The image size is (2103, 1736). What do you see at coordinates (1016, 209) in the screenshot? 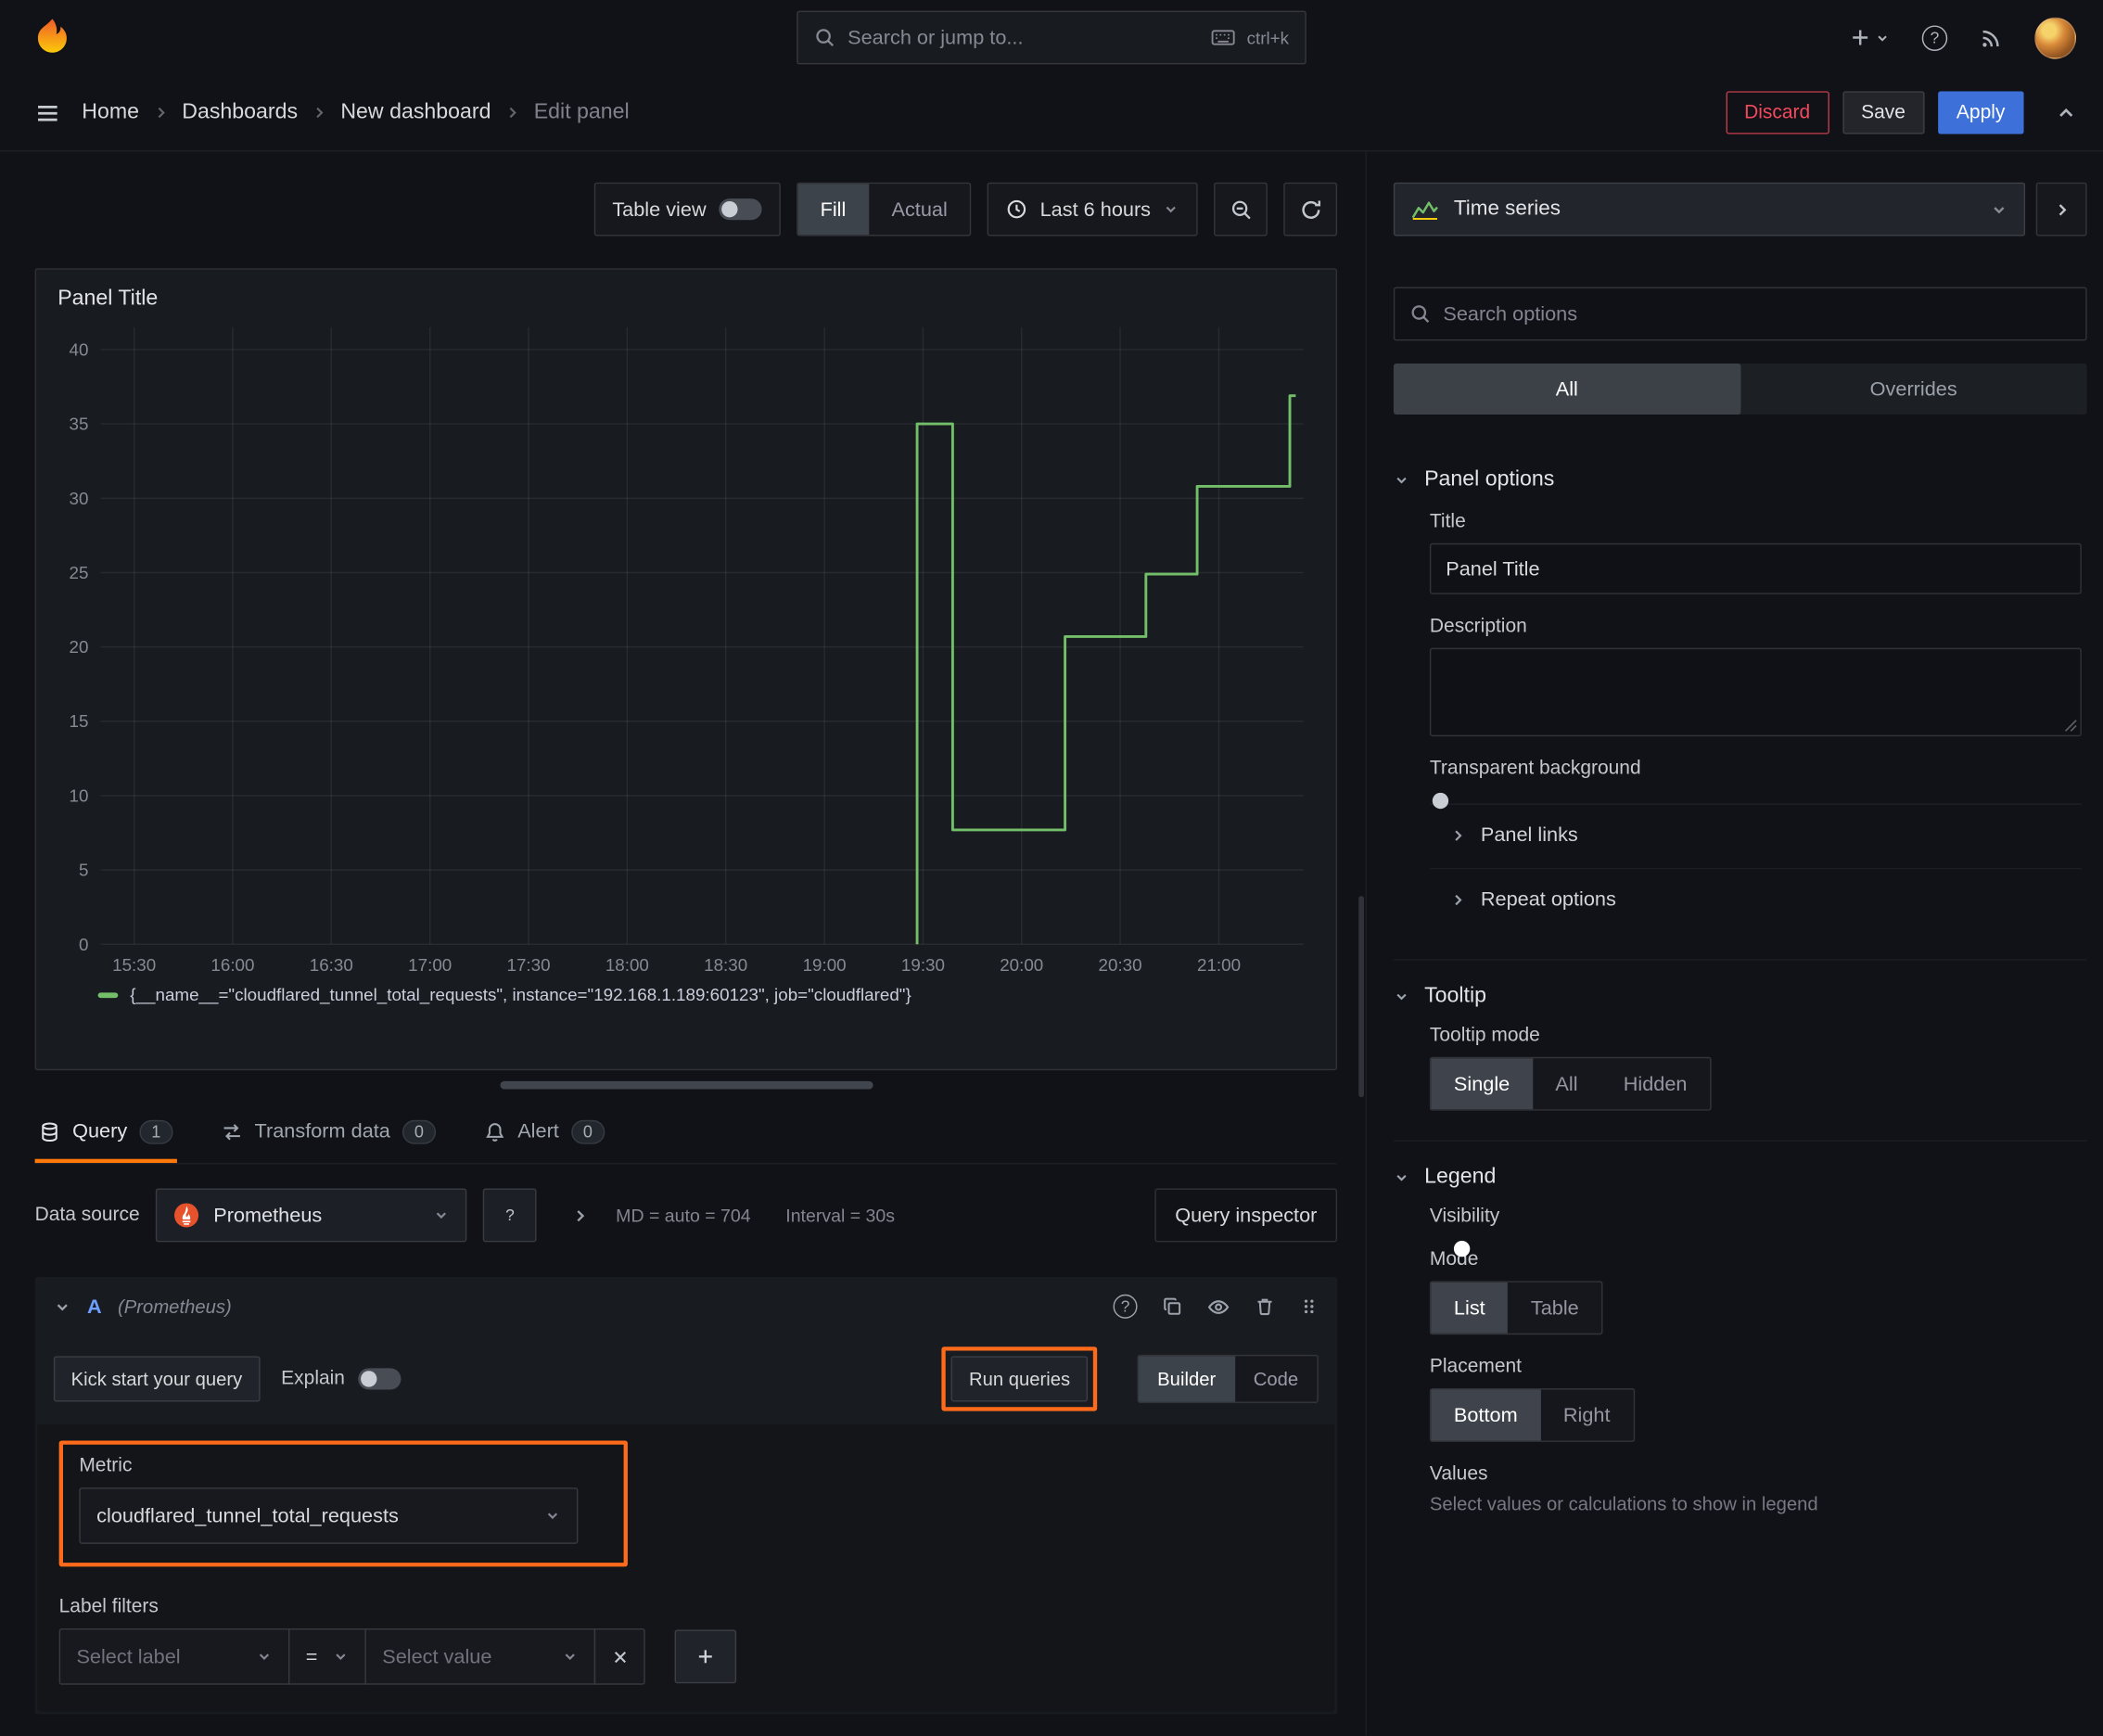
I see `clock-icon` at bounding box center [1016, 209].